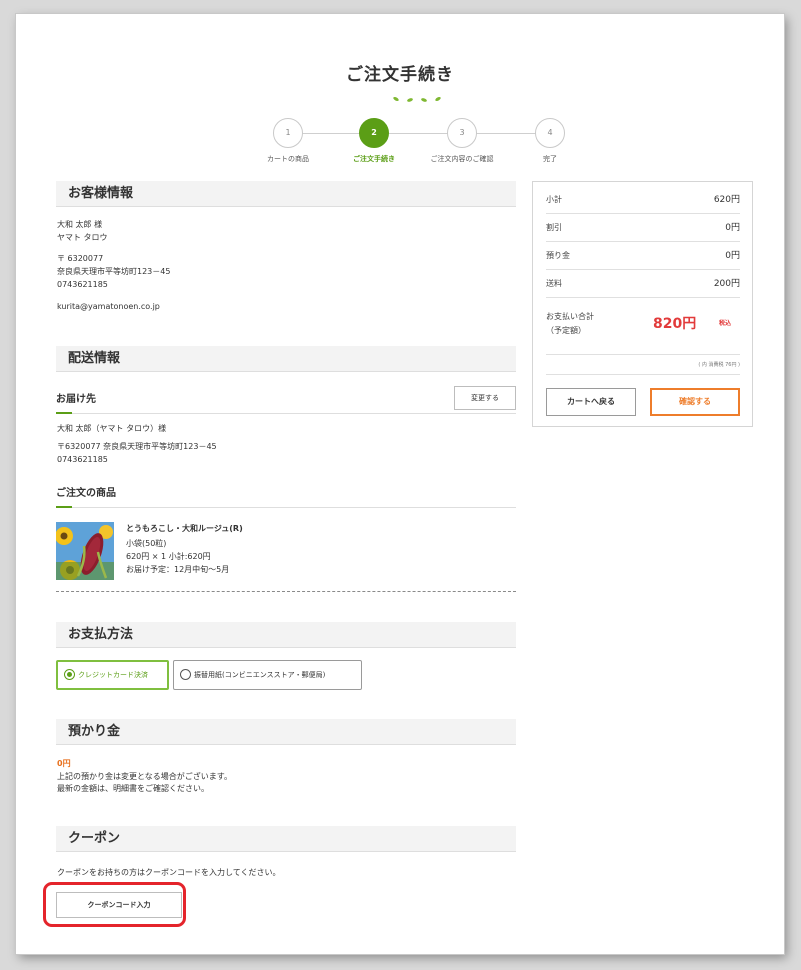 Image resolution: width=801 pixels, height=970 pixels. What do you see at coordinates (643, 361) in the screenshot?
I see `tax-note: ( 内 消費税 76円 )` at bounding box center [643, 361].